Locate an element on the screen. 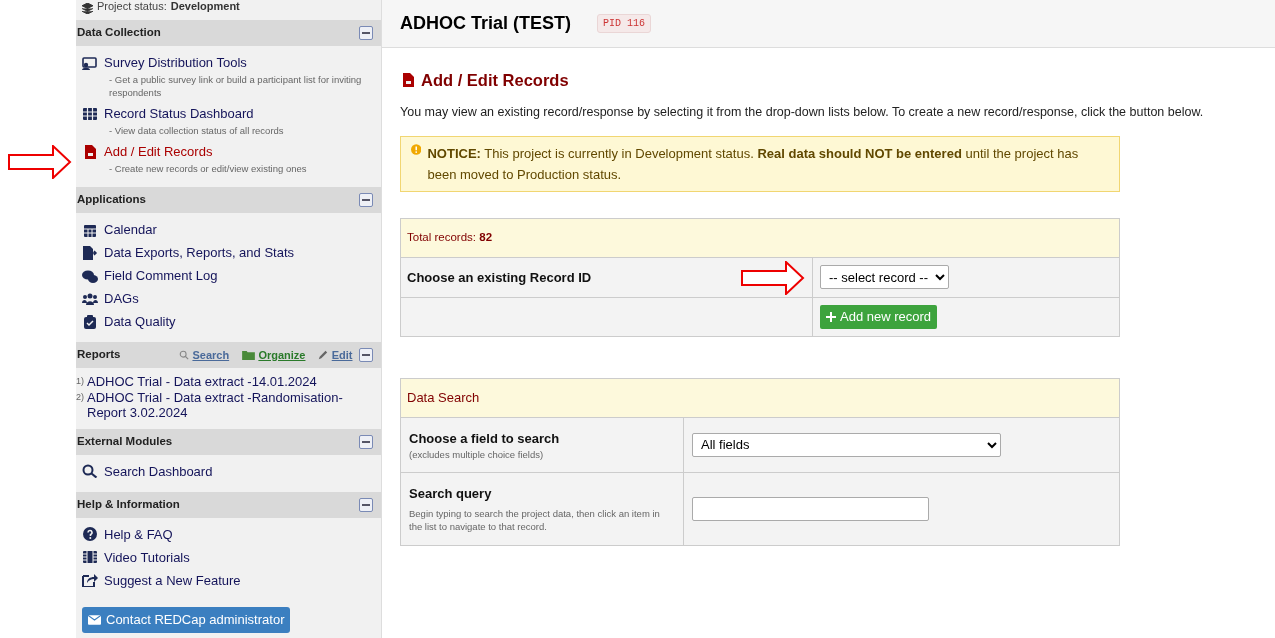  section-title: Help & Information is located at coordinates (128, 504).